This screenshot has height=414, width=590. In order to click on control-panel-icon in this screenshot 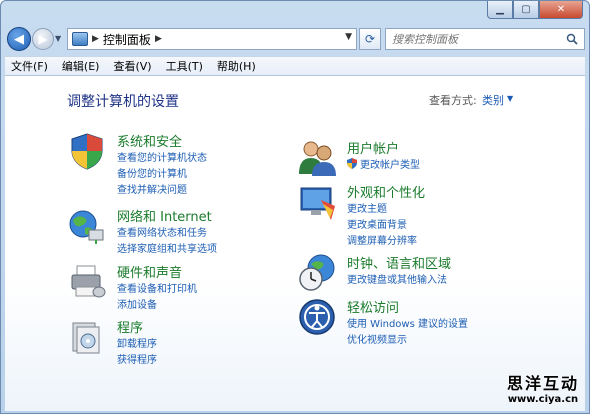, I will do `click(80, 39)`.